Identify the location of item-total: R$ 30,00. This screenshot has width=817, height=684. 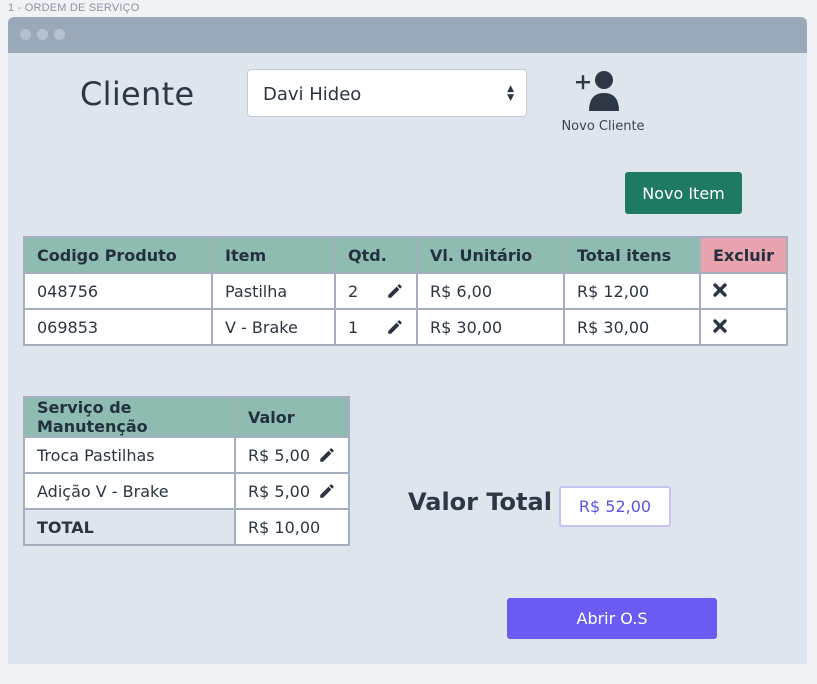
(632, 327).